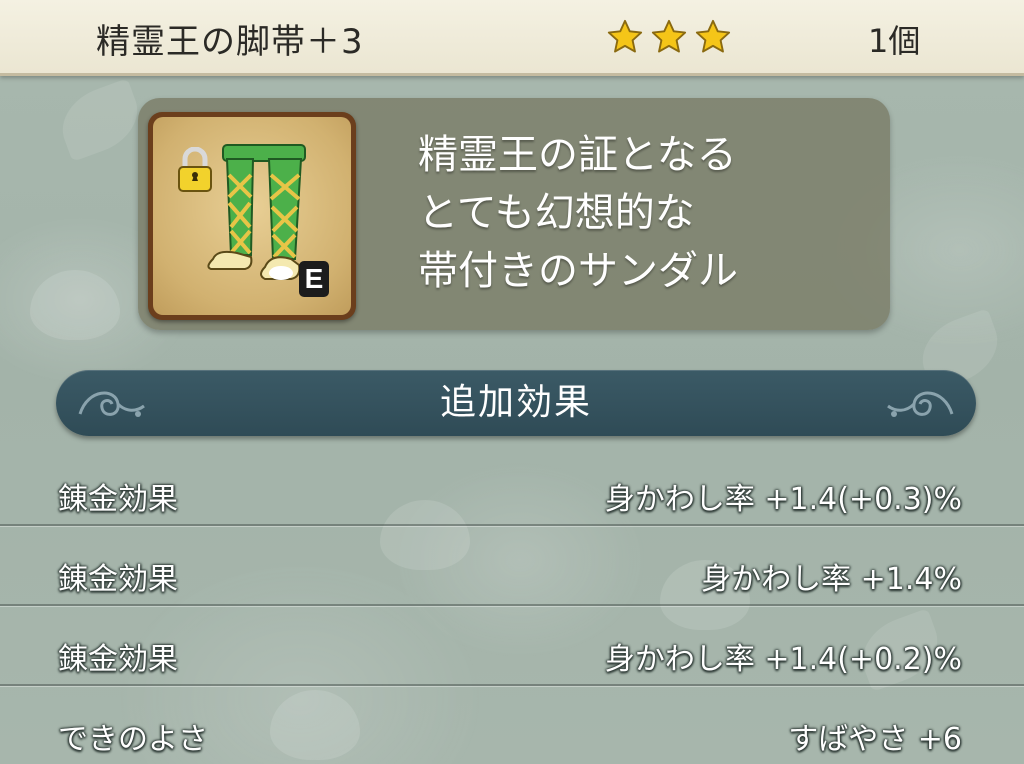  Describe the element at coordinates (512, 654) in the screenshot. I see `effect-row: 錬金効果 身かわし率 +1.4(+0.2)%` at that location.